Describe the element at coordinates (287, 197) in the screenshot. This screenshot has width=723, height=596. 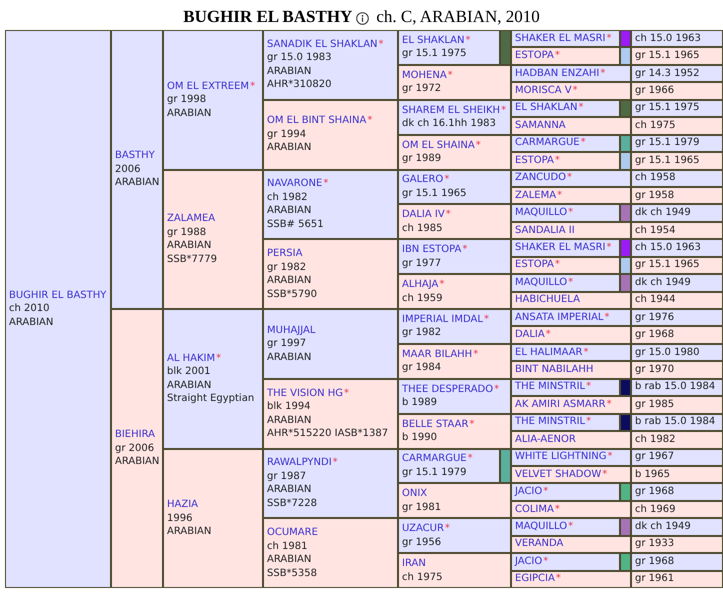
I see `horse-detail: ch 1982` at that location.